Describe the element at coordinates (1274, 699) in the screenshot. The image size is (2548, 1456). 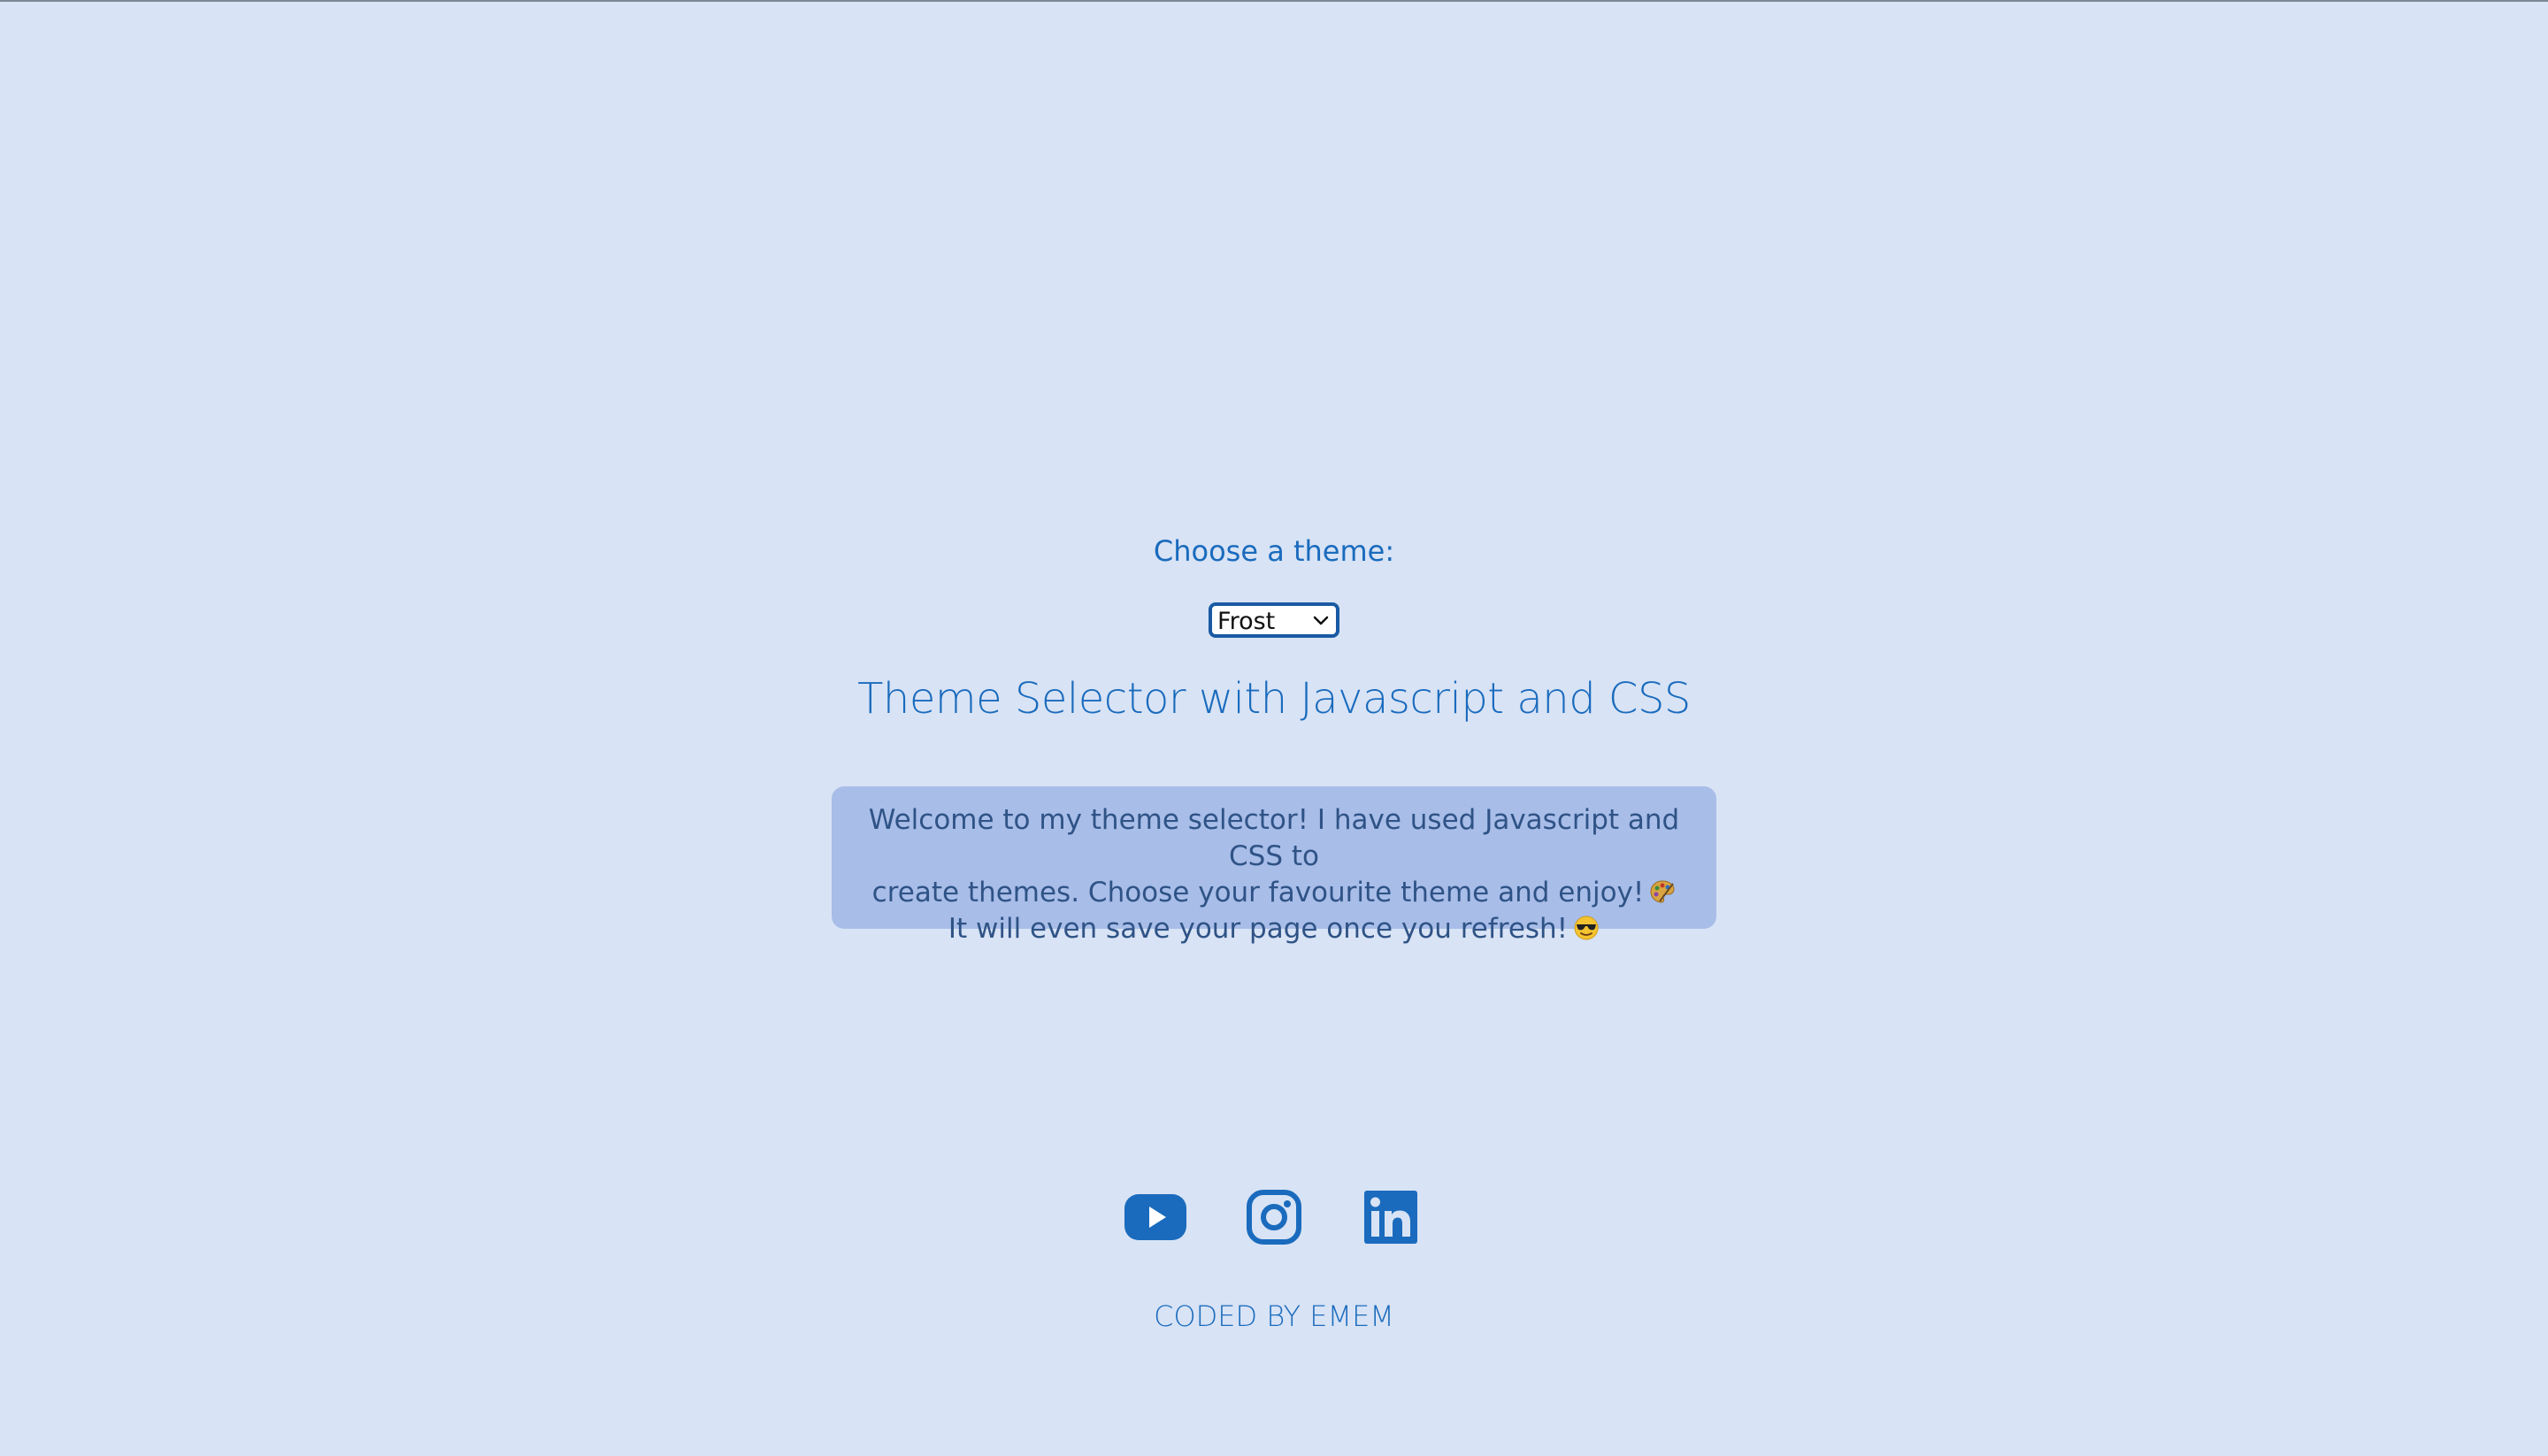
I see `page-title: Theme Selector with Javascript and CSS` at that location.